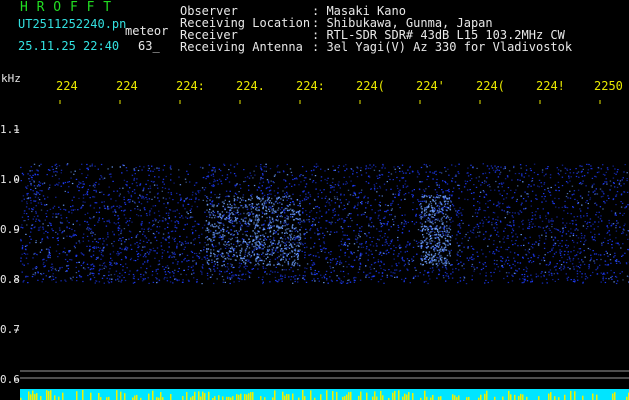  What do you see at coordinates (10, 329) in the screenshot?
I see `freq-tick-label: 0.7` at bounding box center [10, 329].